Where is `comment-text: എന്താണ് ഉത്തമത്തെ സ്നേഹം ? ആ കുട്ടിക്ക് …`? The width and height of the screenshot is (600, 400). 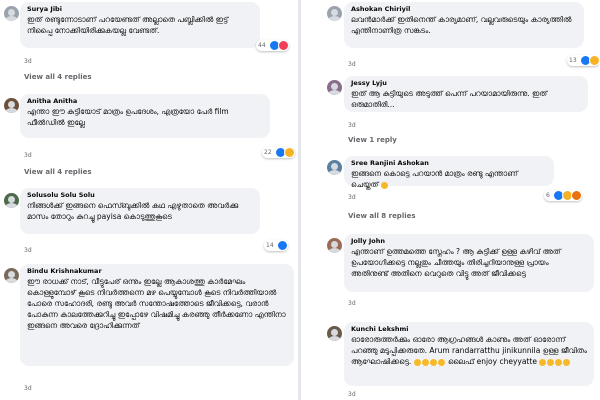 comment-text: എന്താണ് ഉത്തമത്തെ സ്നേഹം ? ആ കുട്ടിക്ക് … is located at coordinates (456, 262).